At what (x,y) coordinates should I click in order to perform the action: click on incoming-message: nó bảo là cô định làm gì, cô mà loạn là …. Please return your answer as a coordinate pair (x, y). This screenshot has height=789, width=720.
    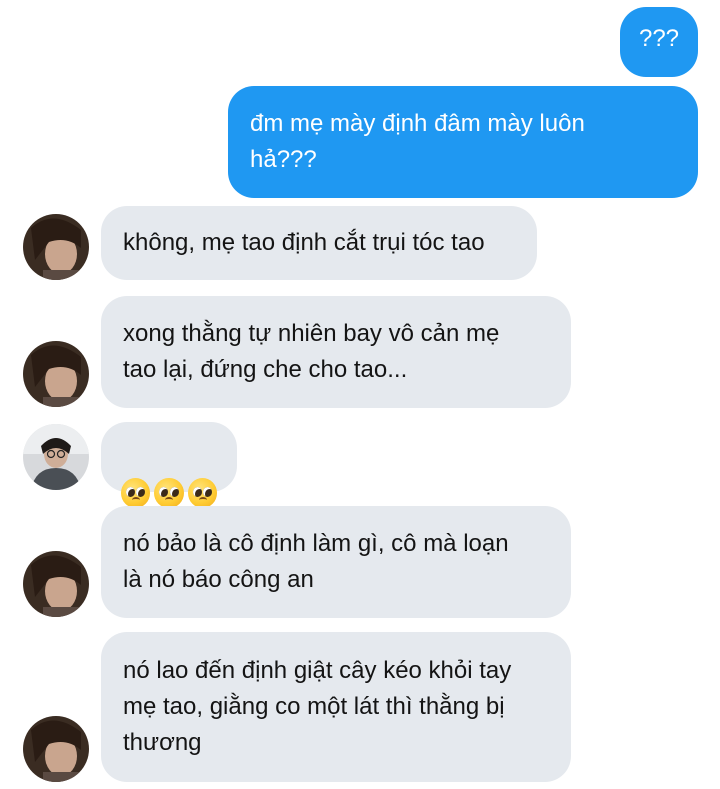
    Looking at the image, I should click on (336, 562).